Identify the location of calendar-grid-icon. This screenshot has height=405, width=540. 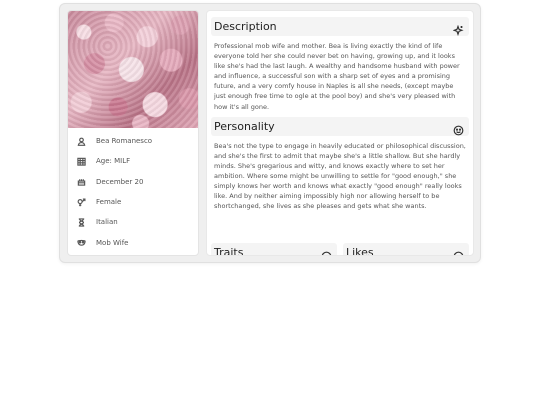
(81, 161).